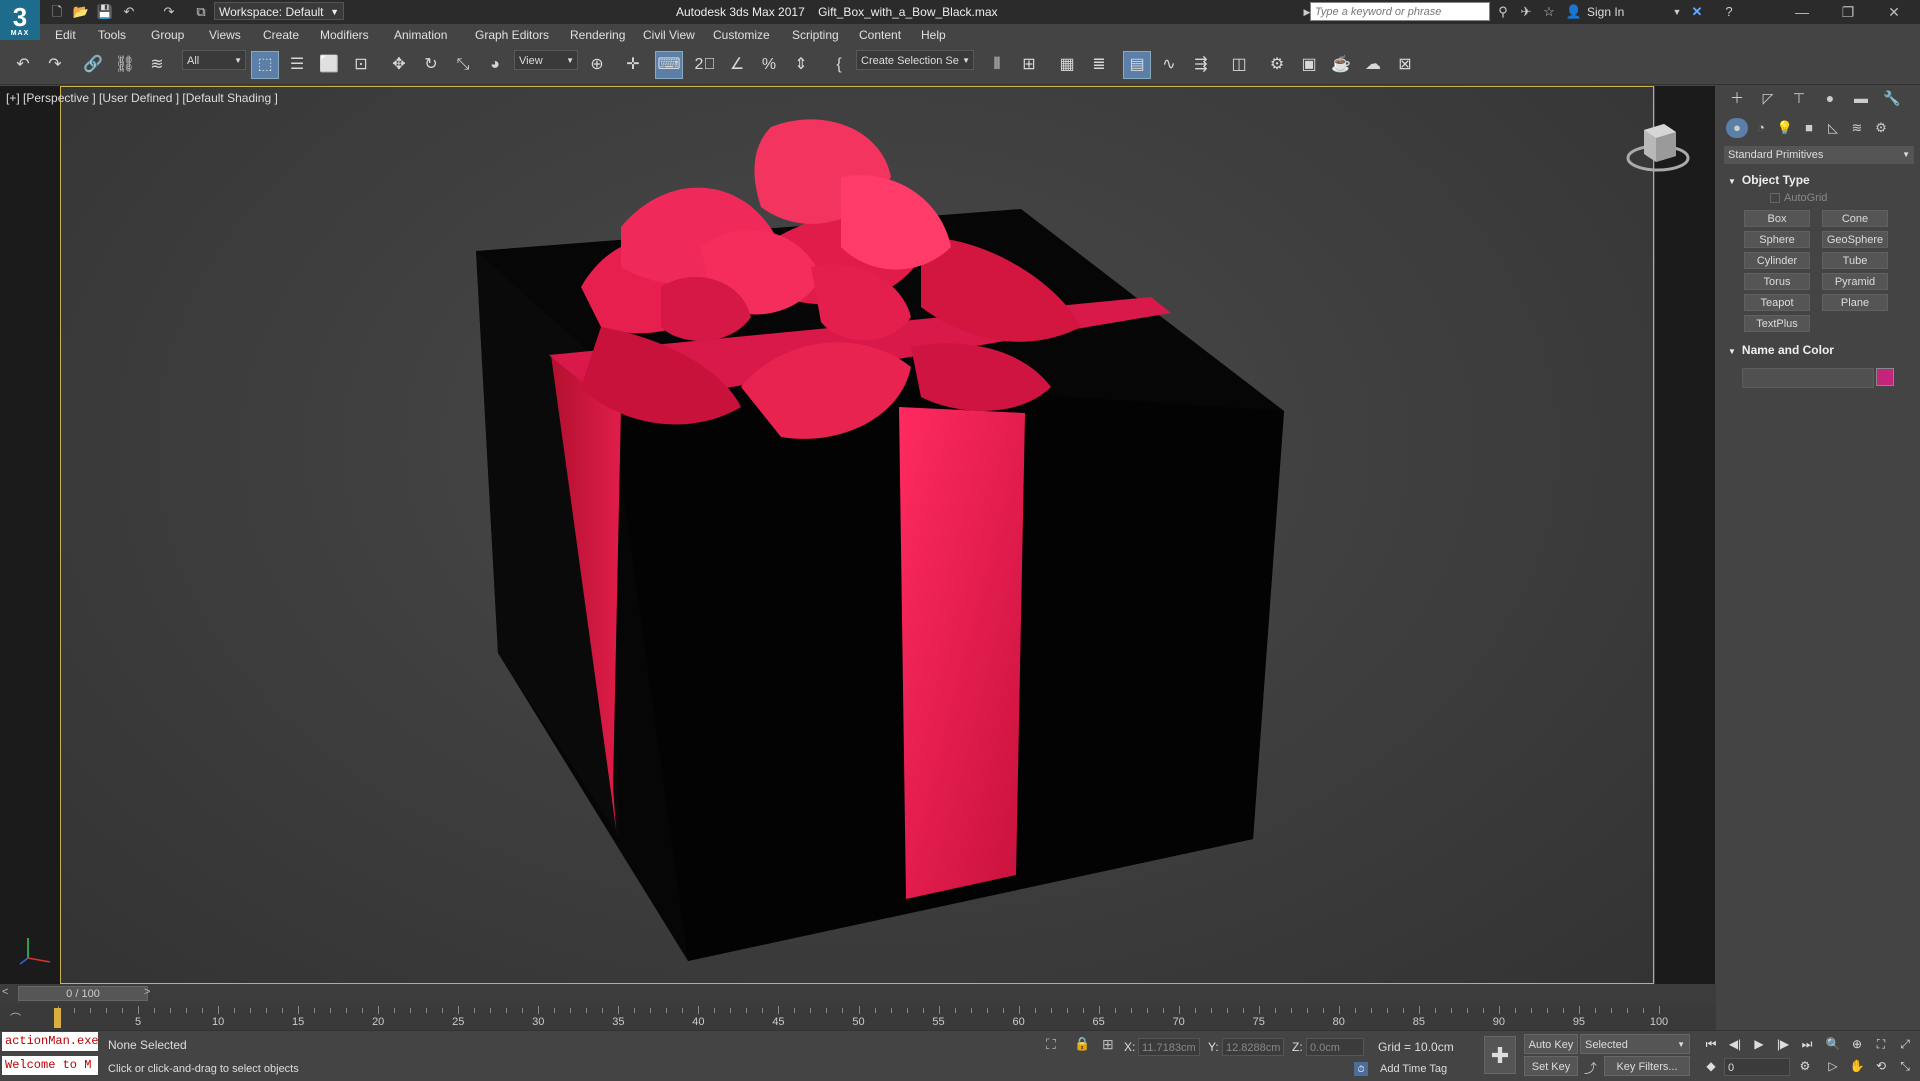  What do you see at coordinates (1729, 12) in the screenshot?
I see `help-icon: ?` at bounding box center [1729, 12].